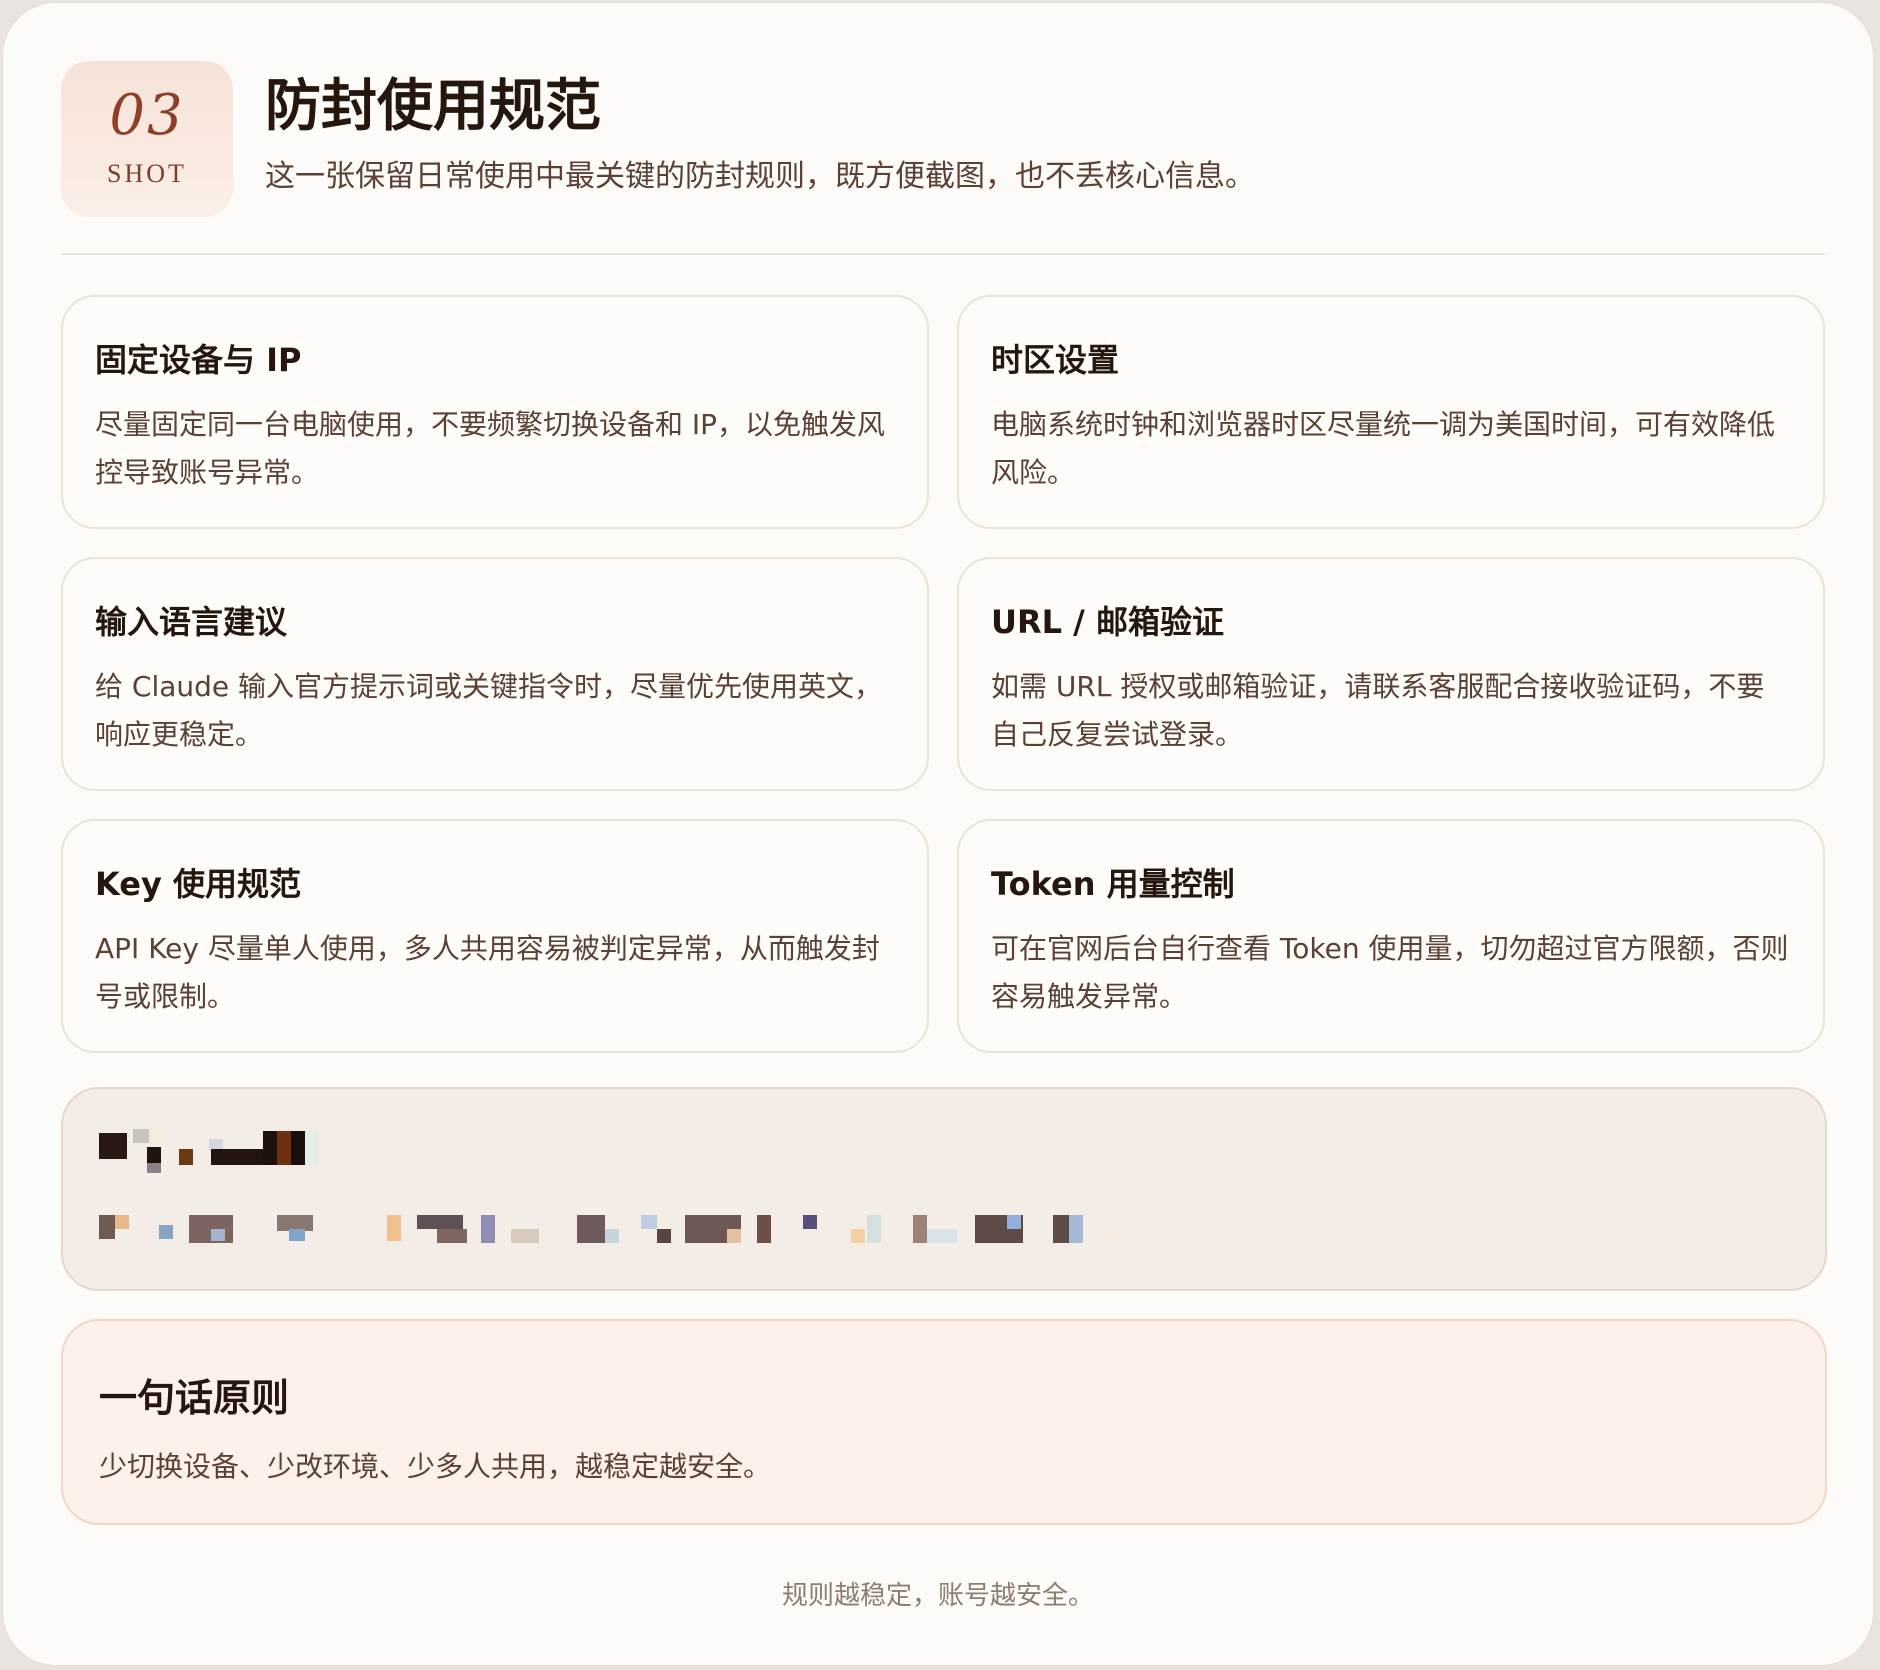  What do you see at coordinates (1055, 360) in the screenshot?
I see `card-title: 时区设置` at bounding box center [1055, 360].